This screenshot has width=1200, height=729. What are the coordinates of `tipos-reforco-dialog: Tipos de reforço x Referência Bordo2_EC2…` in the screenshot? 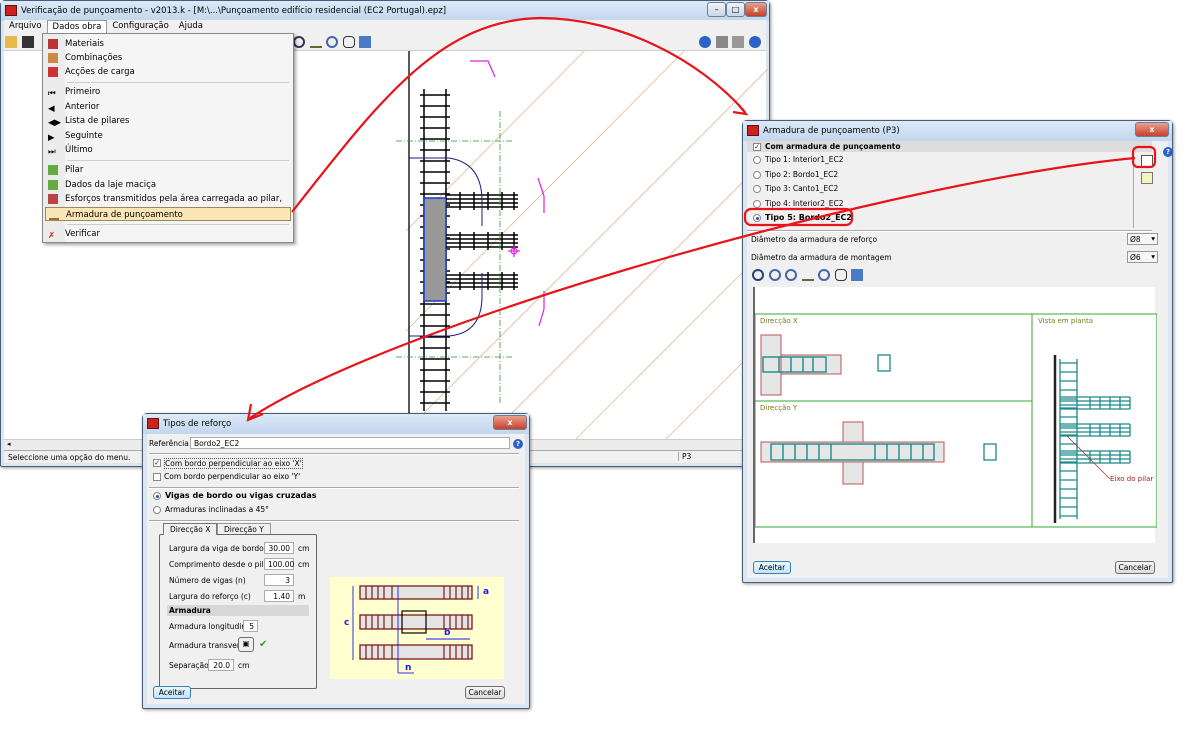 It's located at (336, 561).